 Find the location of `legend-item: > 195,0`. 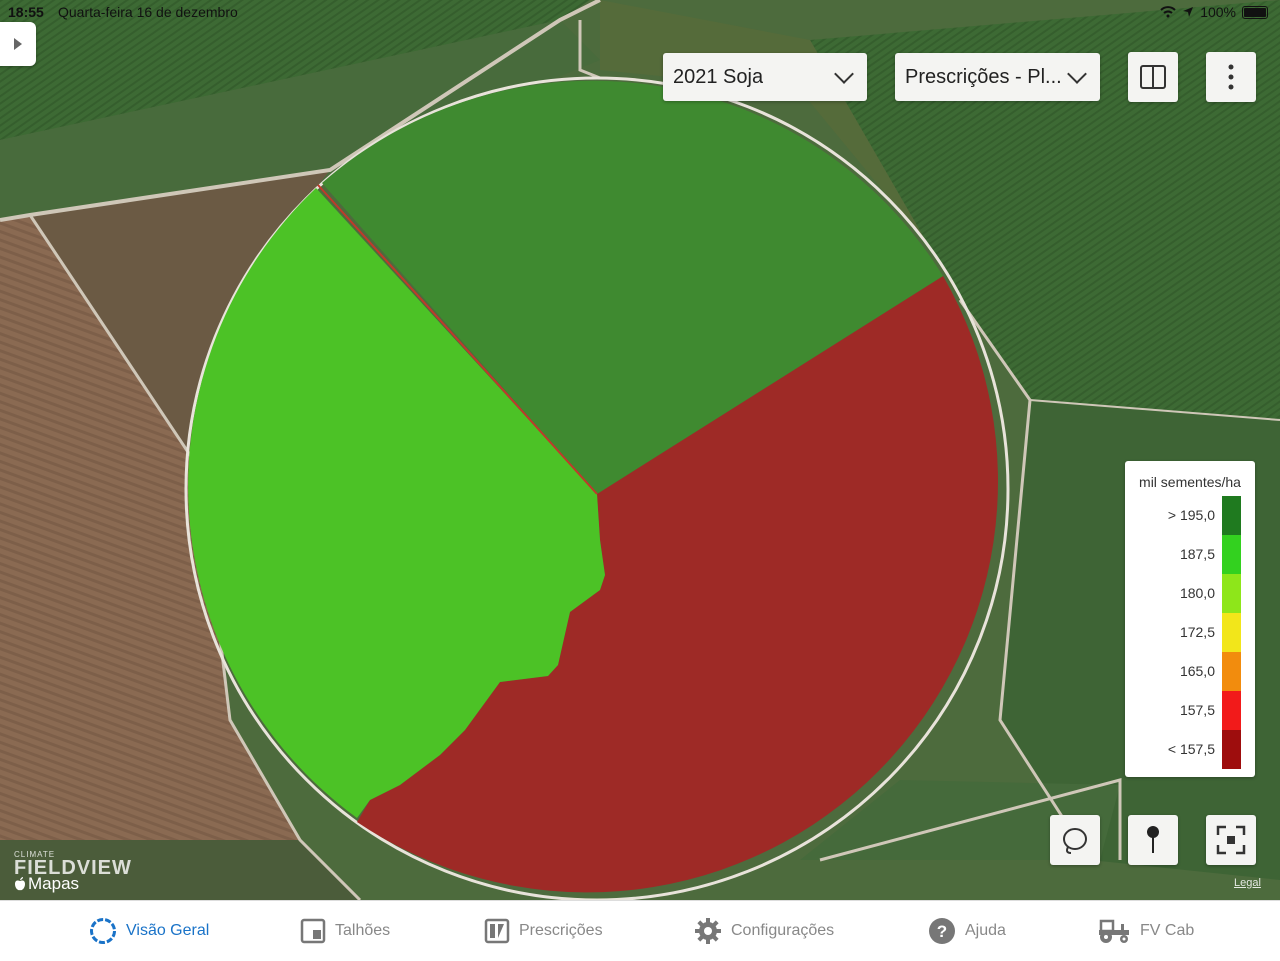

legend-item: > 195,0 is located at coordinates (1190, 515).